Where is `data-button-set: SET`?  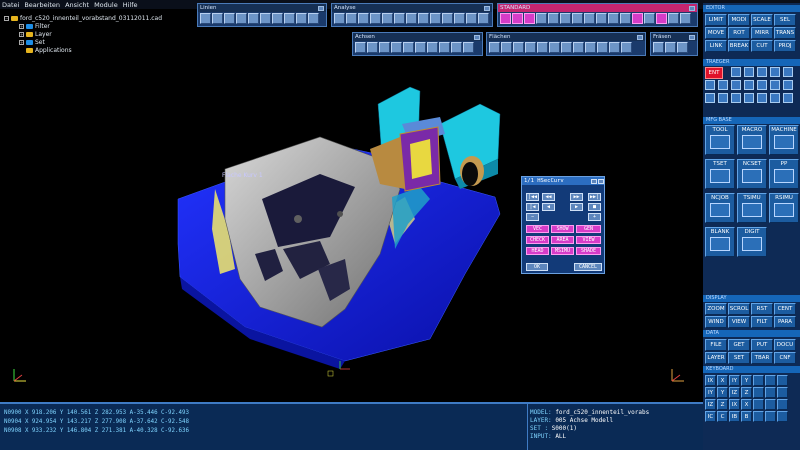
data-button-set: SET is located at coordinates (739, 358).